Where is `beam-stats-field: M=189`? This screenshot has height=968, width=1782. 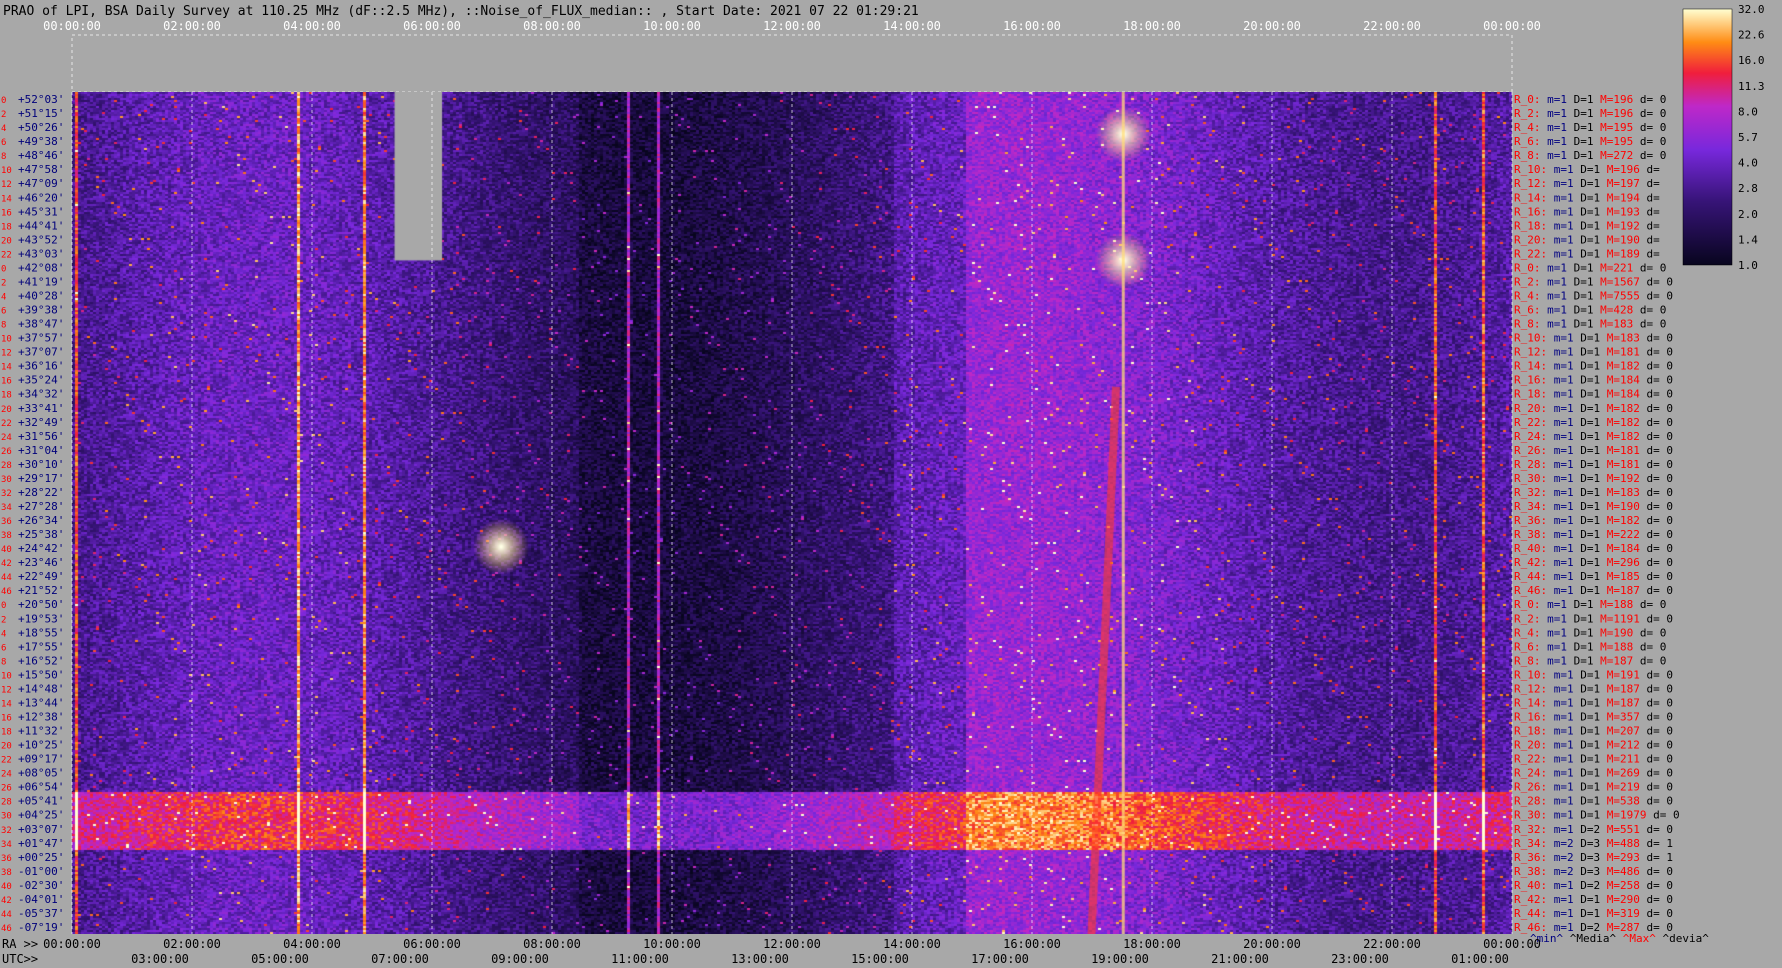
beam-stats-field: M=189 is located at coordinates (1620, 253).